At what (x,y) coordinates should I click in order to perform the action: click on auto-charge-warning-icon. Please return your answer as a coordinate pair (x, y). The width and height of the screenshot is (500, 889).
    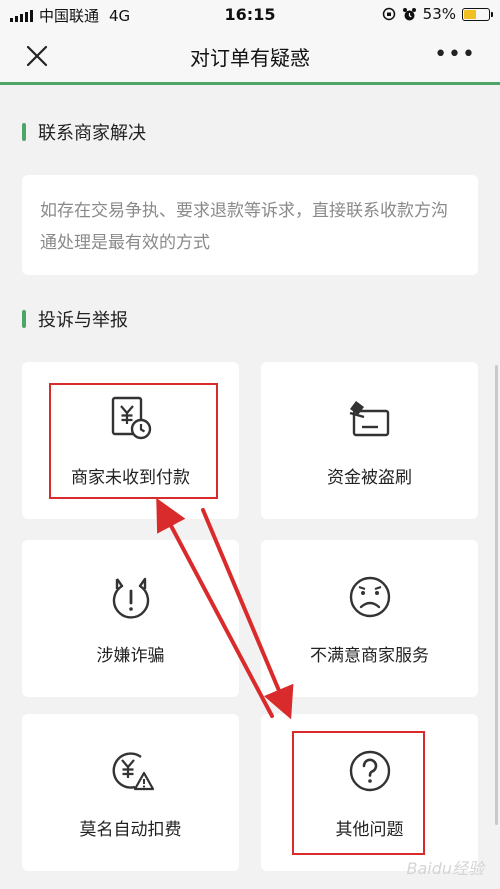
    Looking at the image, I should click on (133, 771).